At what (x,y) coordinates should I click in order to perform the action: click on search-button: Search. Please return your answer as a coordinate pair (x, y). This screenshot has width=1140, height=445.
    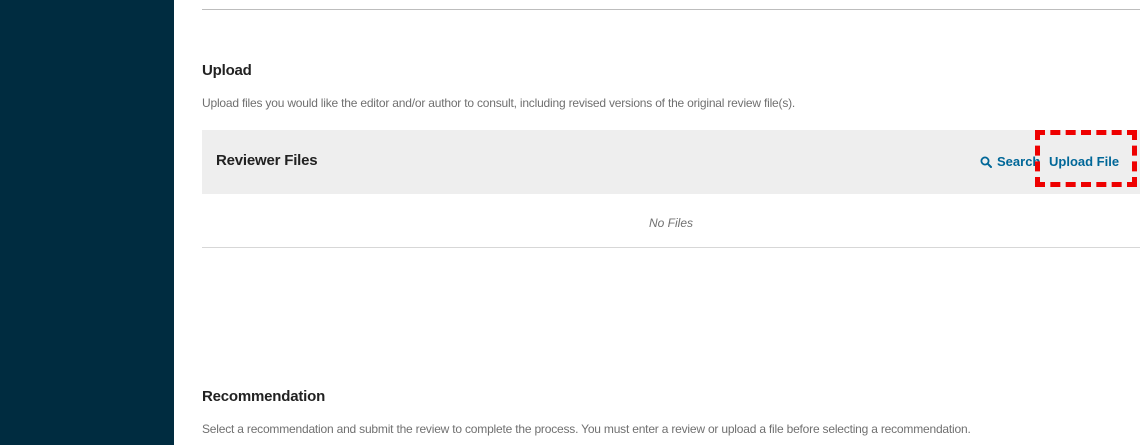
    Looking at the image, I should click on (1010, 161).